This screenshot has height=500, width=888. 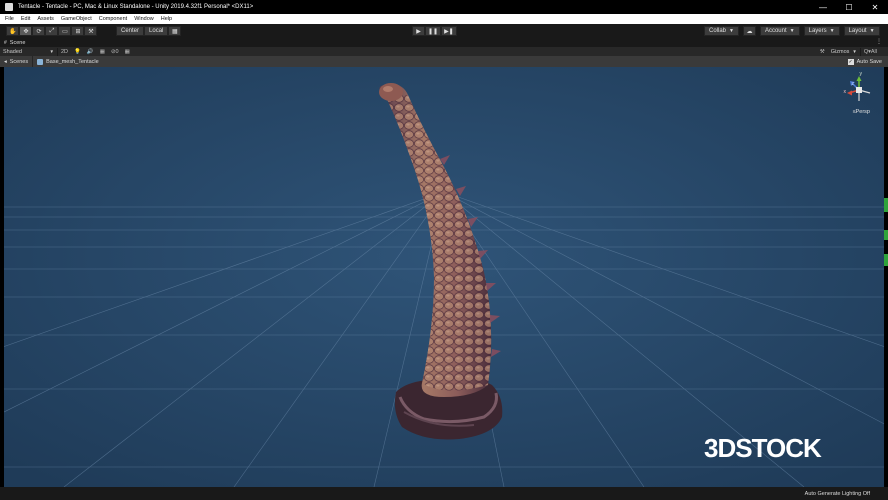 I want to click on breadcrumb-object-label: Base_mesh_Tentacle, so click(x=72, y=61).